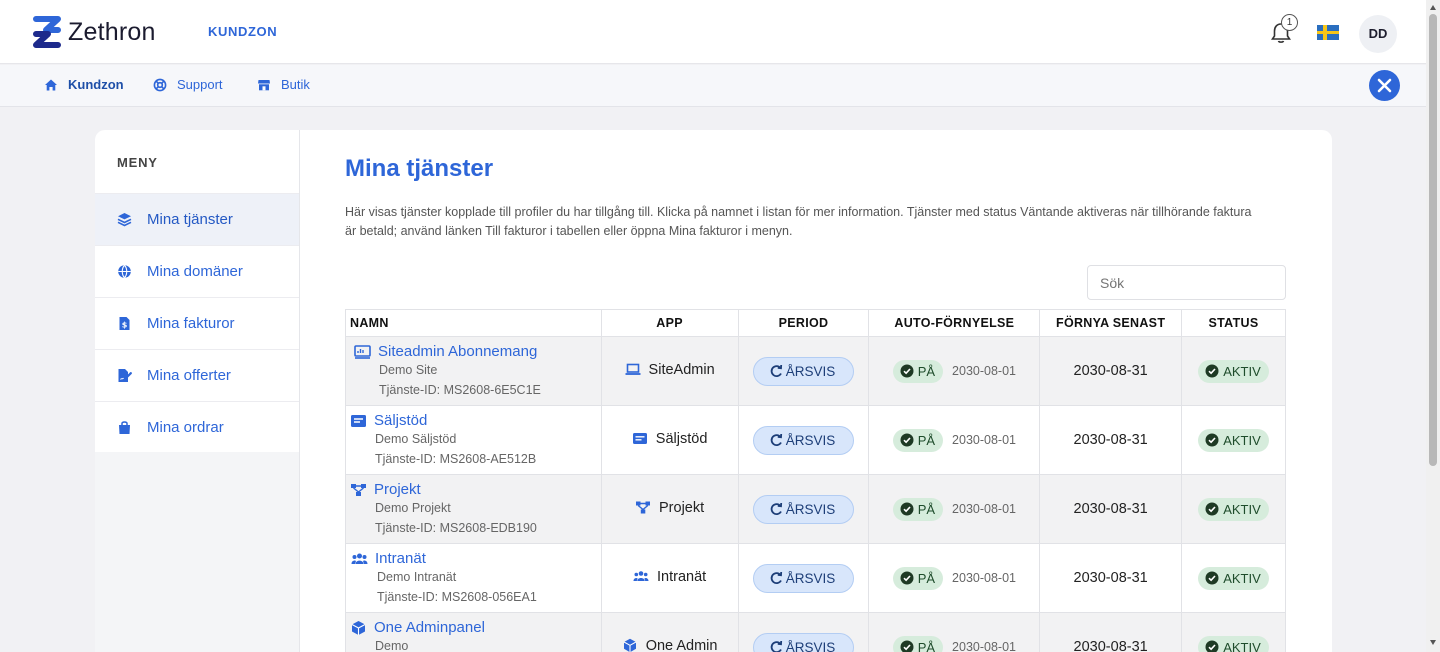 The image size is (1440, 652). What do you see at coordinates (137, 162) in the screenshot?
I see `menu-title: MENY` at bounding box center [137, 162].